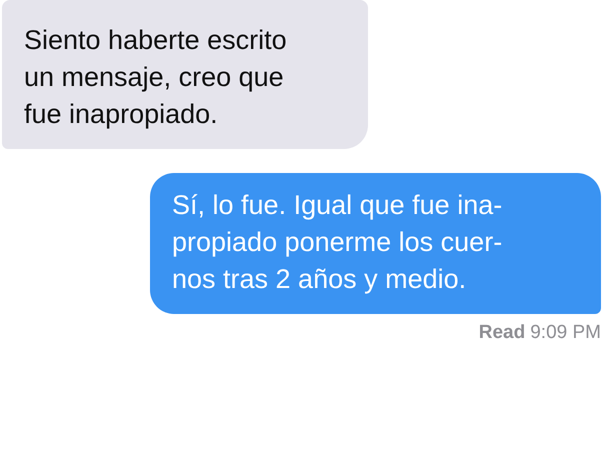 The height and width of the screenshot is (452, 605). Describe the element at coordinates (565, 333) in the screenshot. I see `read-receipt-time: 9:09 PM` at that location.